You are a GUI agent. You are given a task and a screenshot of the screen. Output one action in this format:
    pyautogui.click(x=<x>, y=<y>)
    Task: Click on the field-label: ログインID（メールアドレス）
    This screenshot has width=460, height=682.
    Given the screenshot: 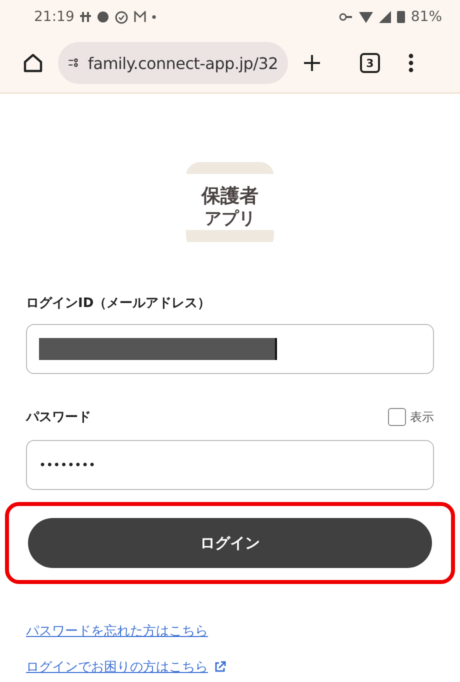 What is the action you would take?
    pyautogui.click(x=119, y=303)
    